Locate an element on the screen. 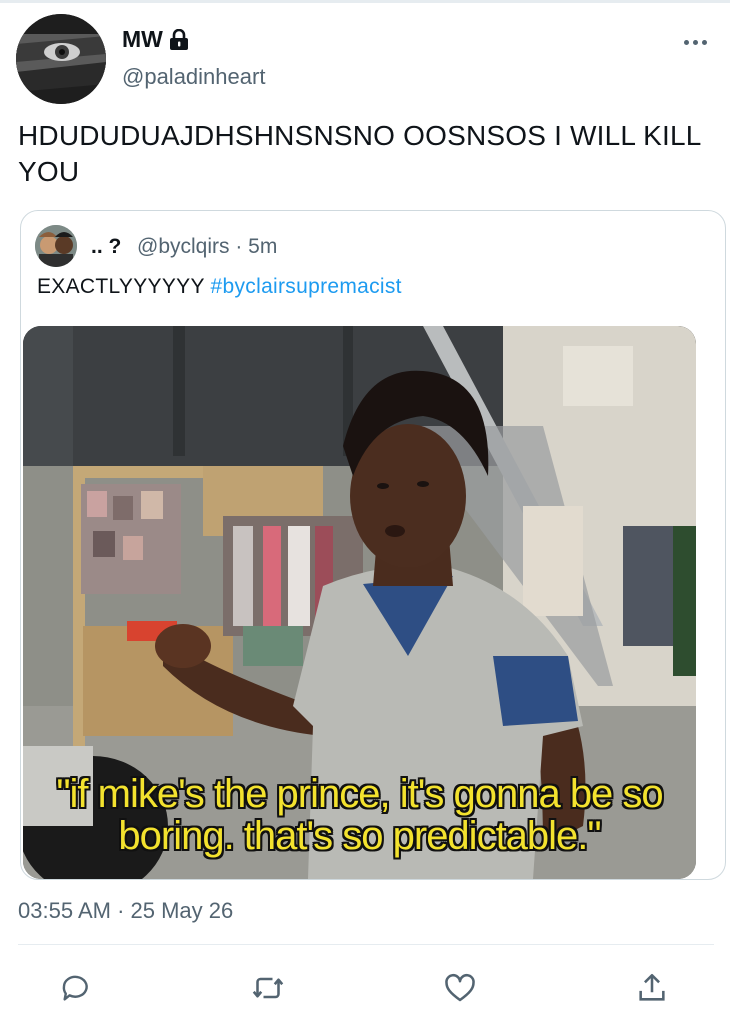 The height and width of the screenshot is (1024, 730). share-icon is located at coordinates (652, 987).